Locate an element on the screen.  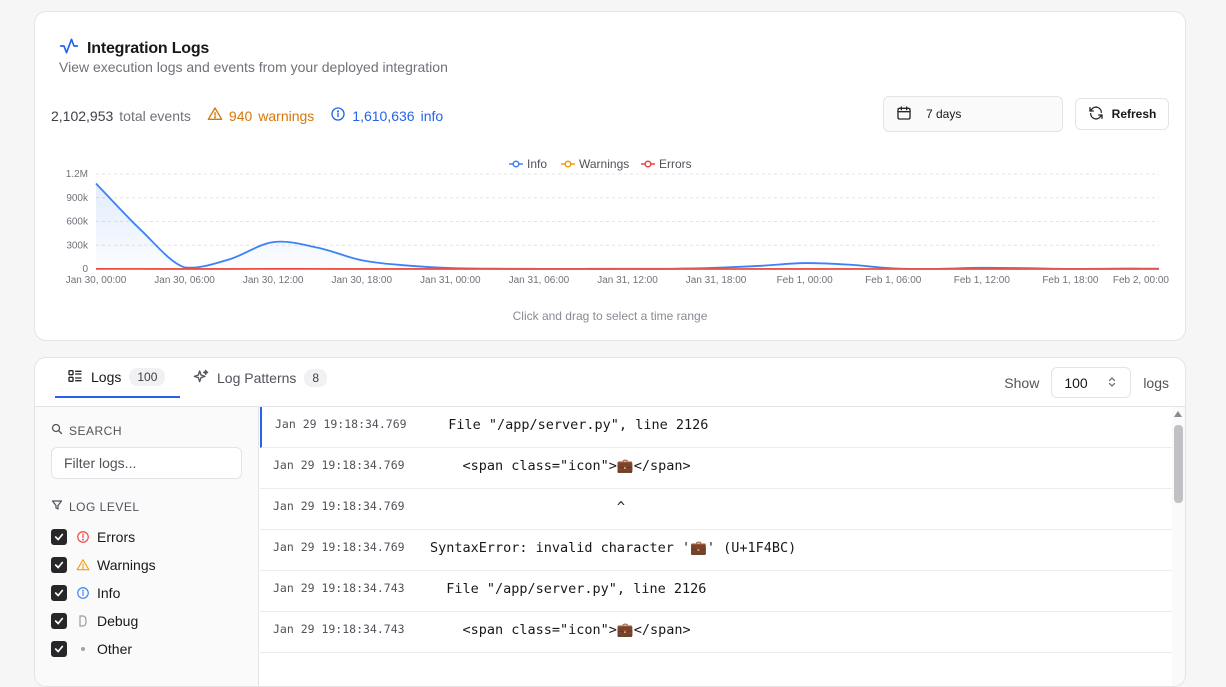
log-row: Jan 29 19:18:34.769 ^ is located at coordinates (716, 509).